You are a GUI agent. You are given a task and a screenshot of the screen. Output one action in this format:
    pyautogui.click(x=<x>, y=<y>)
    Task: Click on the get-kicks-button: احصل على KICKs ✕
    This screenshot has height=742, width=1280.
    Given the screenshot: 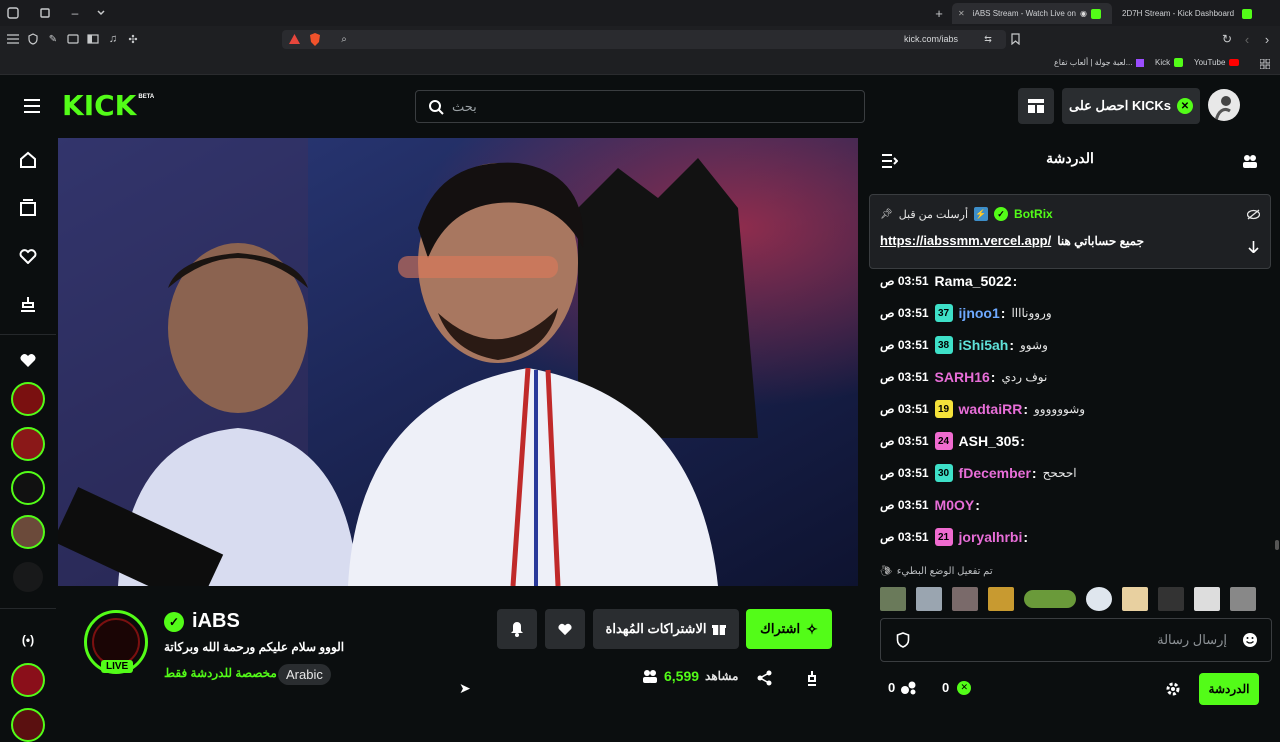 What is the action you would take?
    pyautogui.click(x=1131, y=106)
    